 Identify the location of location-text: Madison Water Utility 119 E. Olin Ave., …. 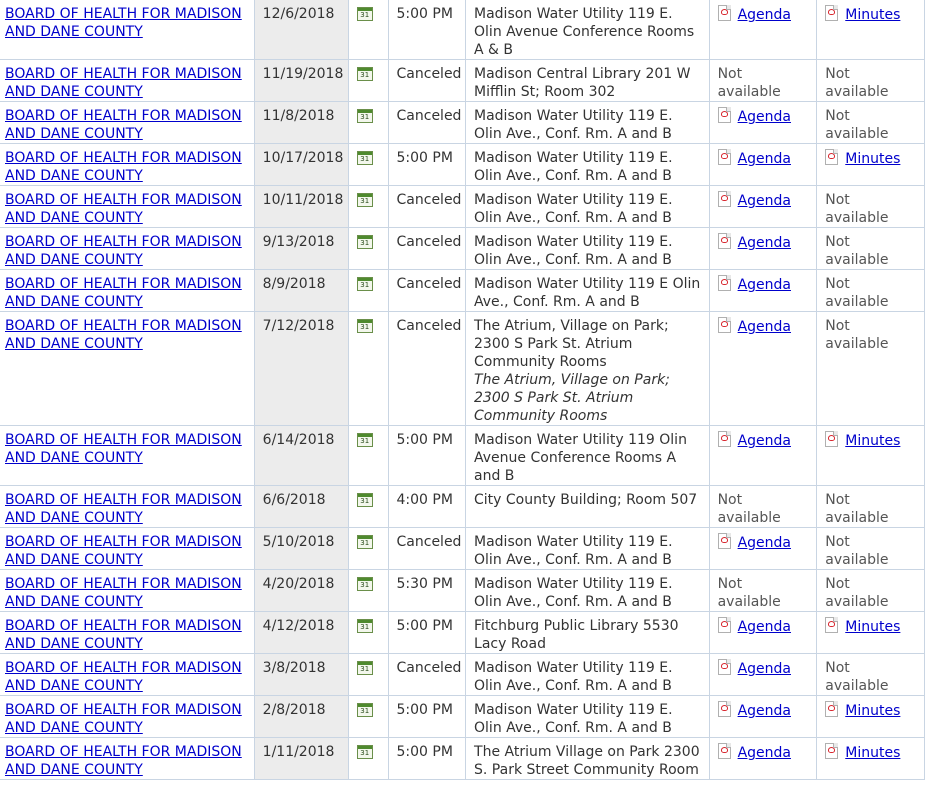
(573, 125).